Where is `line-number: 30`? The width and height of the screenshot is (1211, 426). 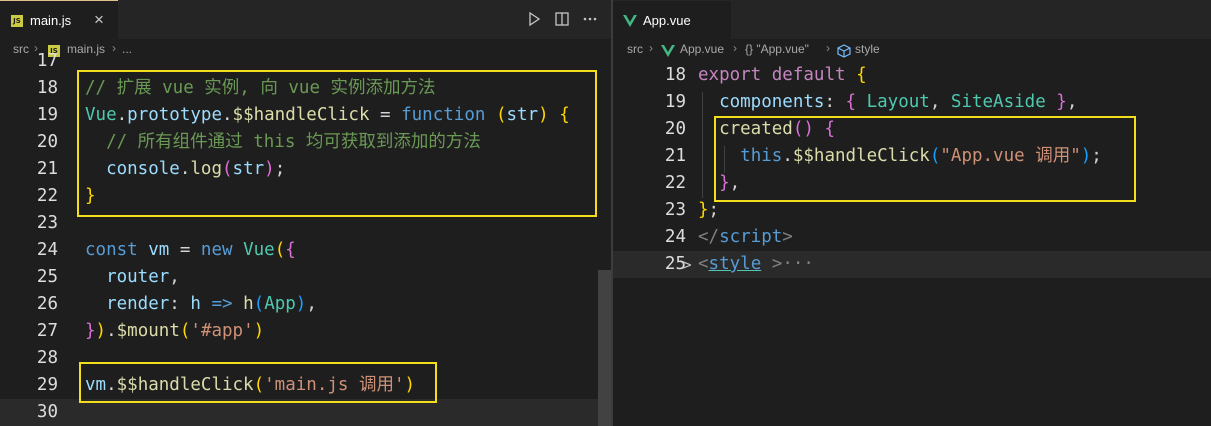 line-number: 30 is located at coordinates (47, 412).